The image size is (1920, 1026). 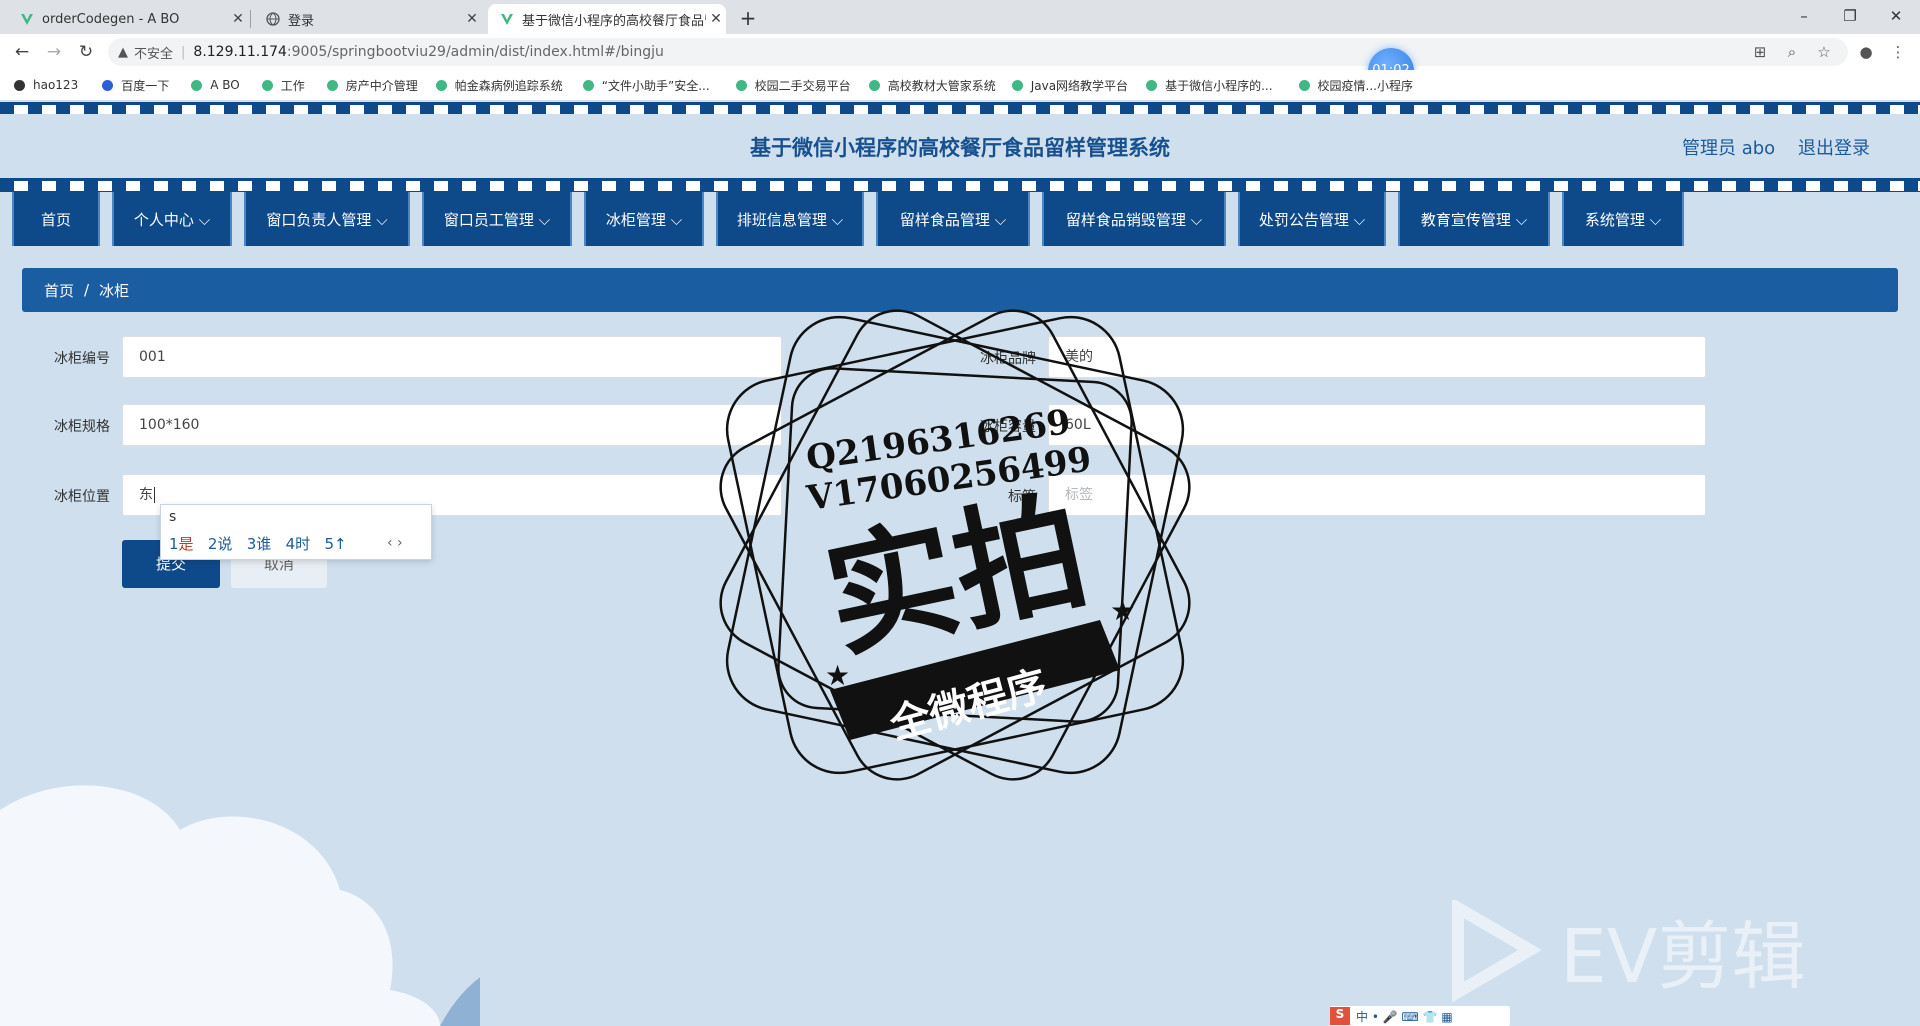 What do you see at coordinates (1404, 1016) in the screenshot?
I see `ime-status-text: 中 • 🎤 ⌨ 👕 ▦` at bounding box center [1404, 1016].